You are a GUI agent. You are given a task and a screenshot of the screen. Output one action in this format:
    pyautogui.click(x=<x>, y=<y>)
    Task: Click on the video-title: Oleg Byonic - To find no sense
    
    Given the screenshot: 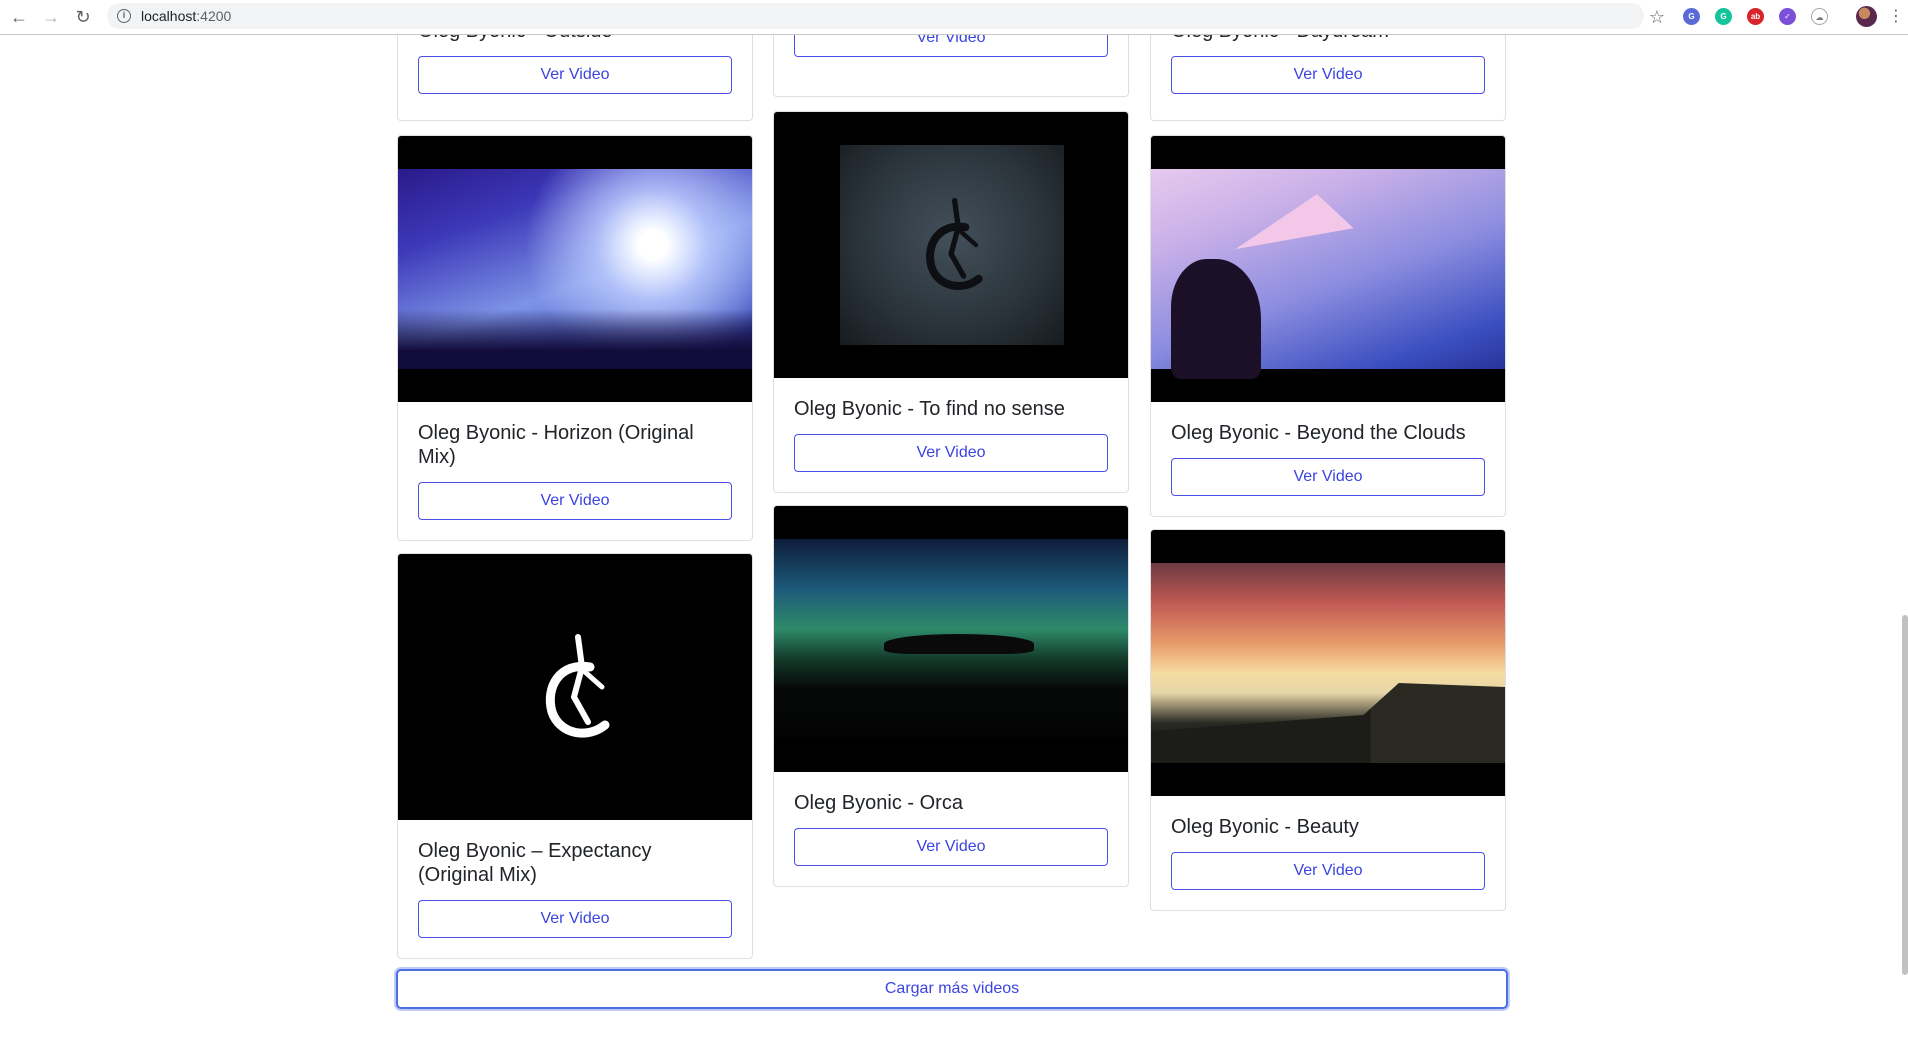 What is the action you would take?
    pyautogui.click(x=929, y=409)
    